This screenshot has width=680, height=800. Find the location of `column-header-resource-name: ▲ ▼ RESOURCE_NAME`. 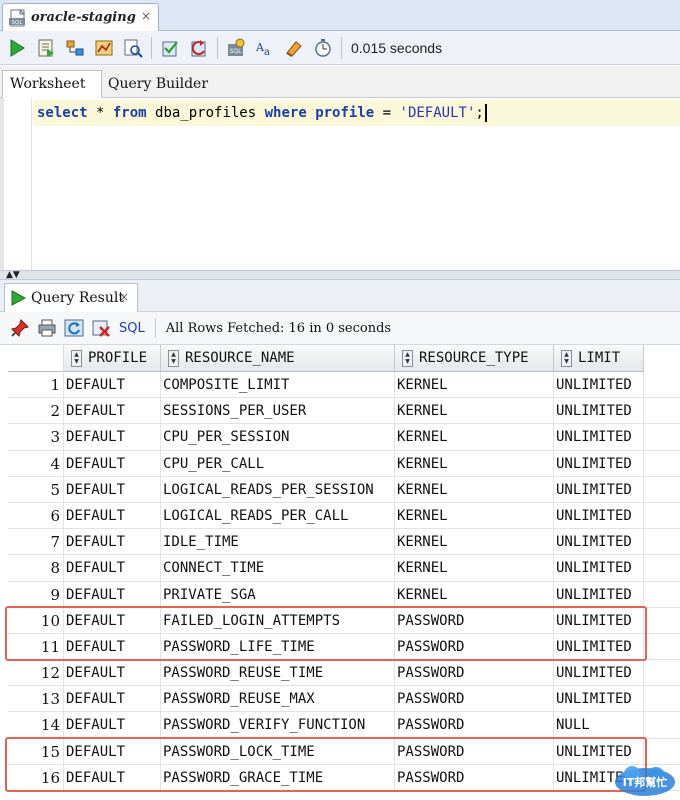

column-header-resource-name: ▲ ▼ RESOURCE_NAME is located at coordinates (278, 358).